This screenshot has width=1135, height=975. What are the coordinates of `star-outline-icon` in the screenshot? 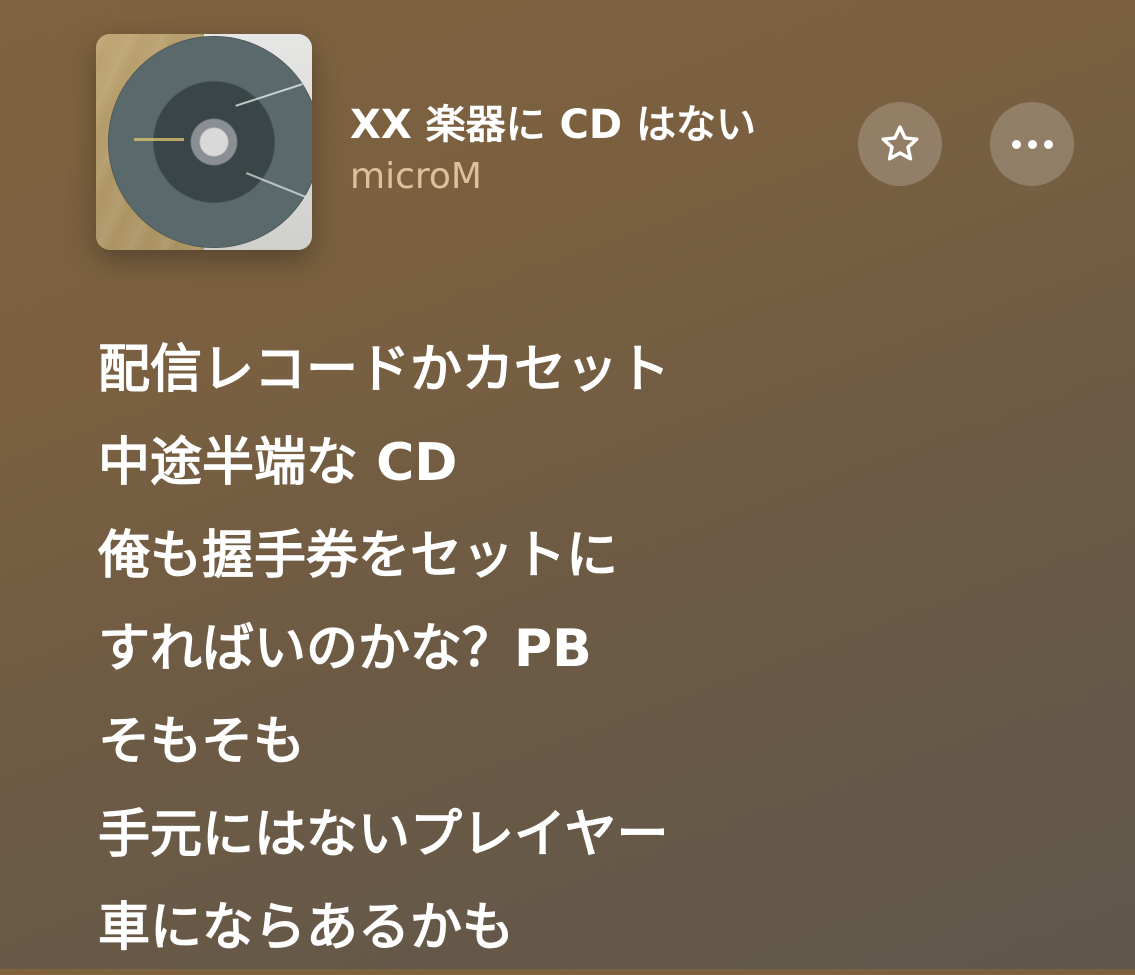 It's located at (900, 143).